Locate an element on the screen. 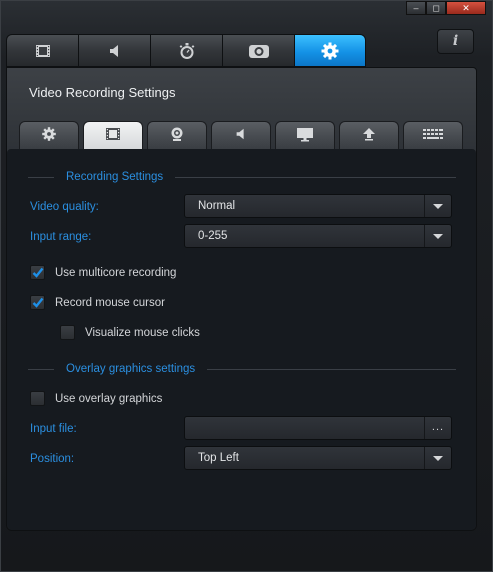 This screenshot has height=572, width=493. tab-audio is located at coordinates (114, 50).